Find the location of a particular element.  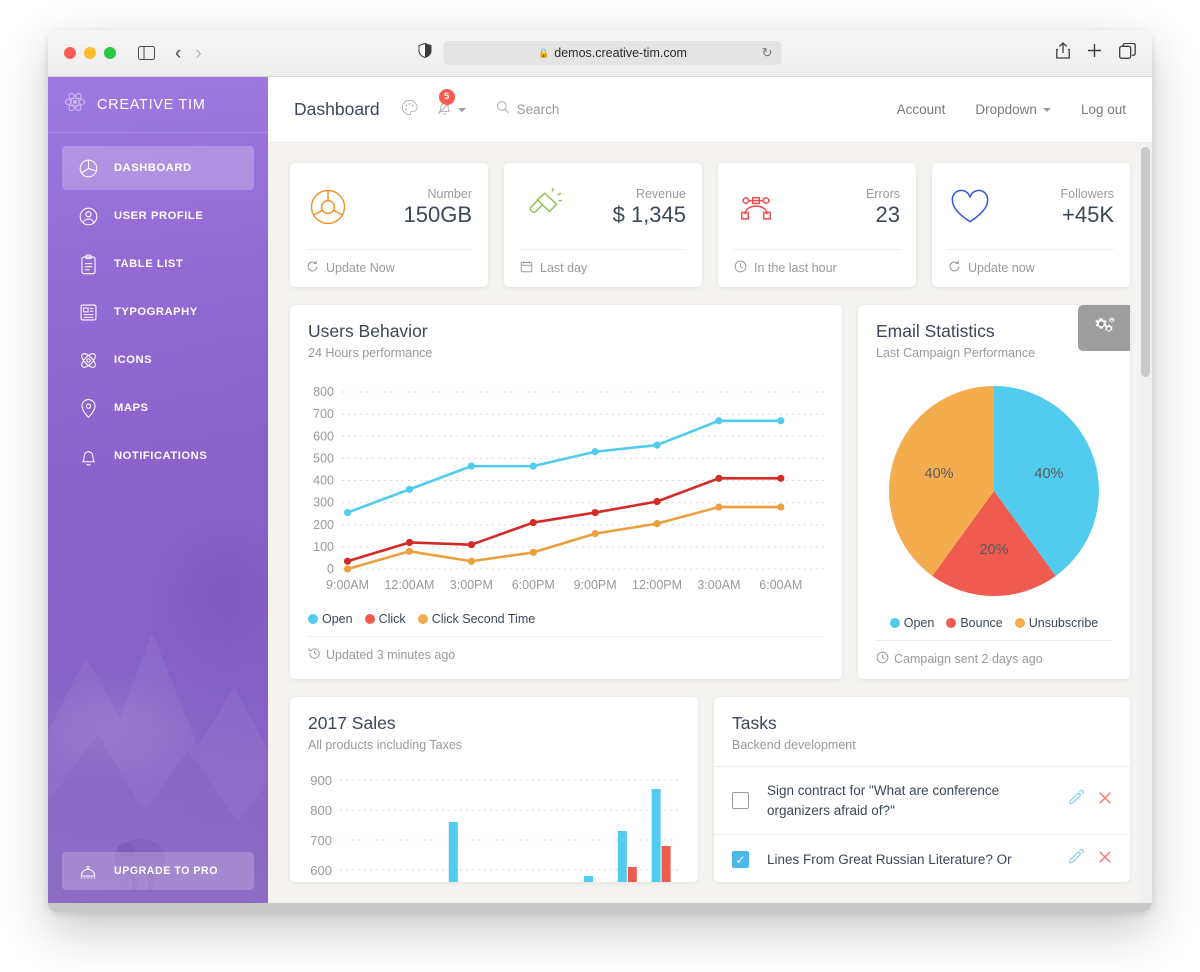

stat-footer-label: Last day is located at coordinates (564, 268).